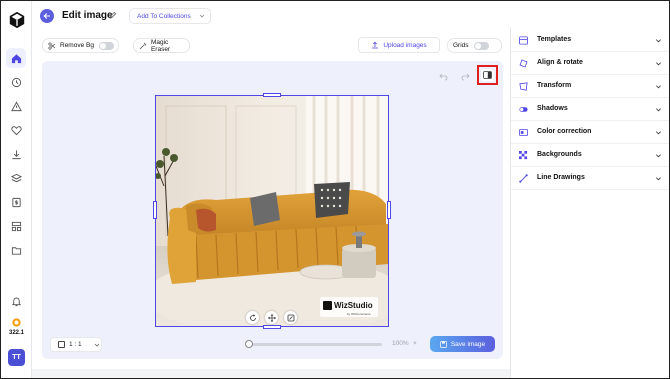 This screenshot has height=379, width=670. Describe the element at coordinates (465, 76) in the screenshot. I see `redo-button` at that location.